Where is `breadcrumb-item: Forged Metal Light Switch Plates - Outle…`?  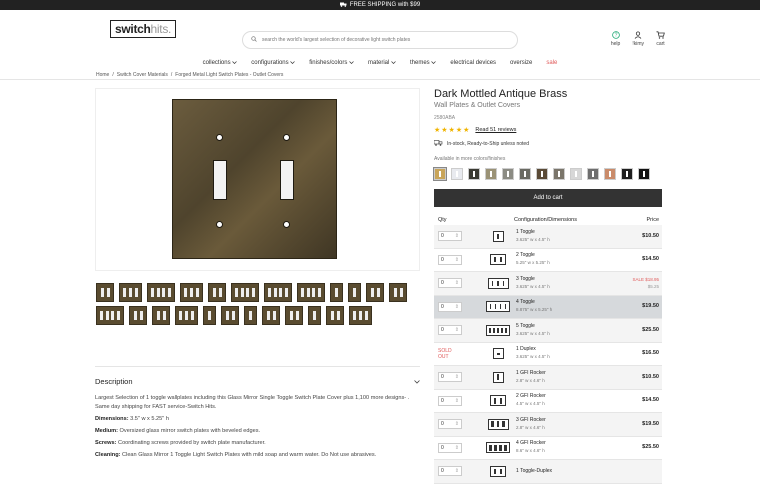
breadcrumb-item: Forged Metal Light Switch Plates - Outle… is located at coordinates (229, 75).